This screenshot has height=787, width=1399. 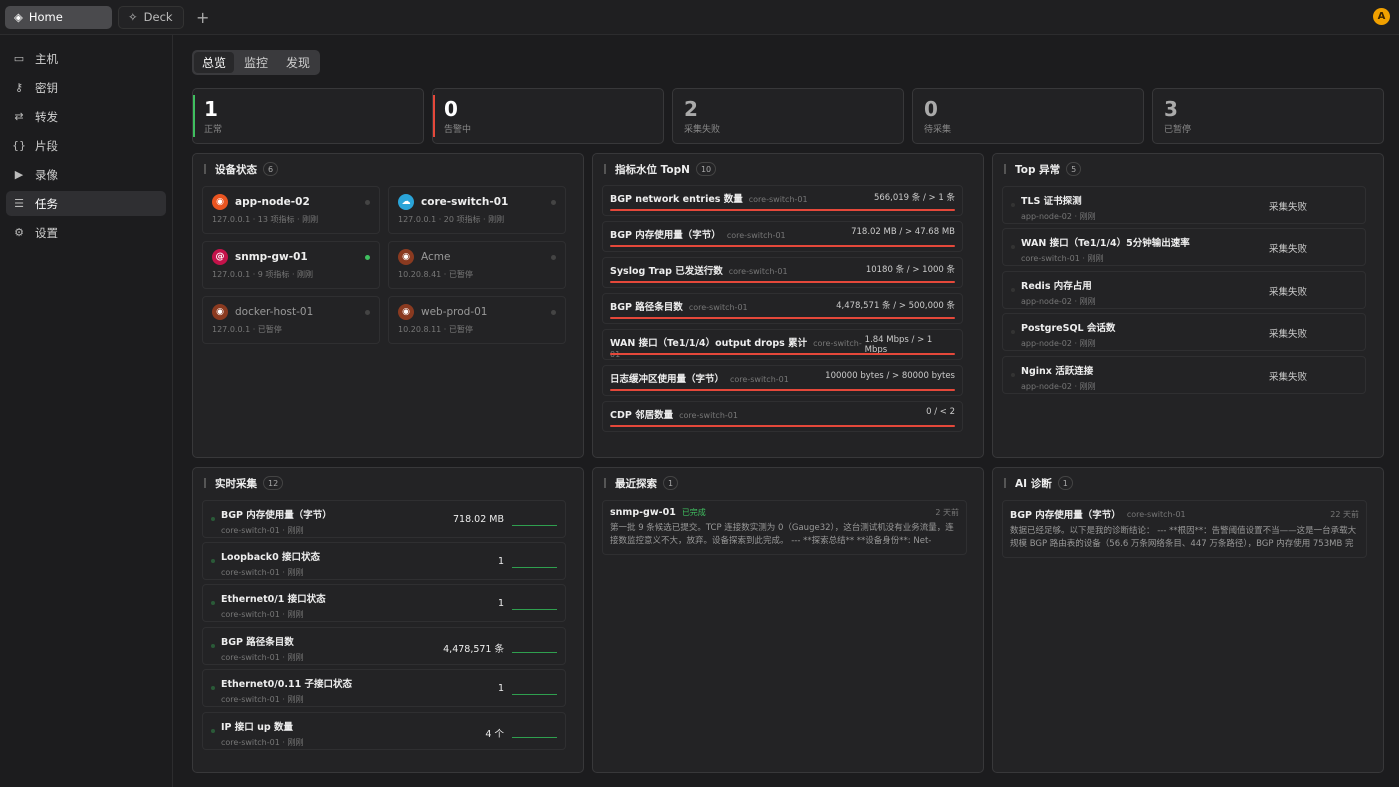 What do you see at coordinates (19, 174) in the screenshot?
I see `video-icon: ▶` at bounding box center [19, 174].